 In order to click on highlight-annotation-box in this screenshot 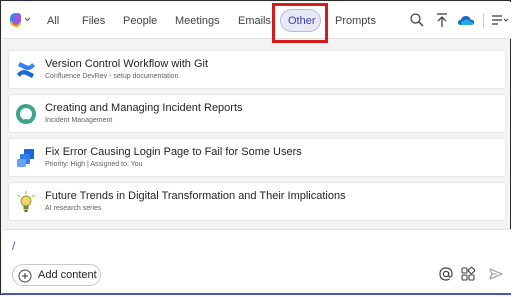, I will do `click(300, 23)`.